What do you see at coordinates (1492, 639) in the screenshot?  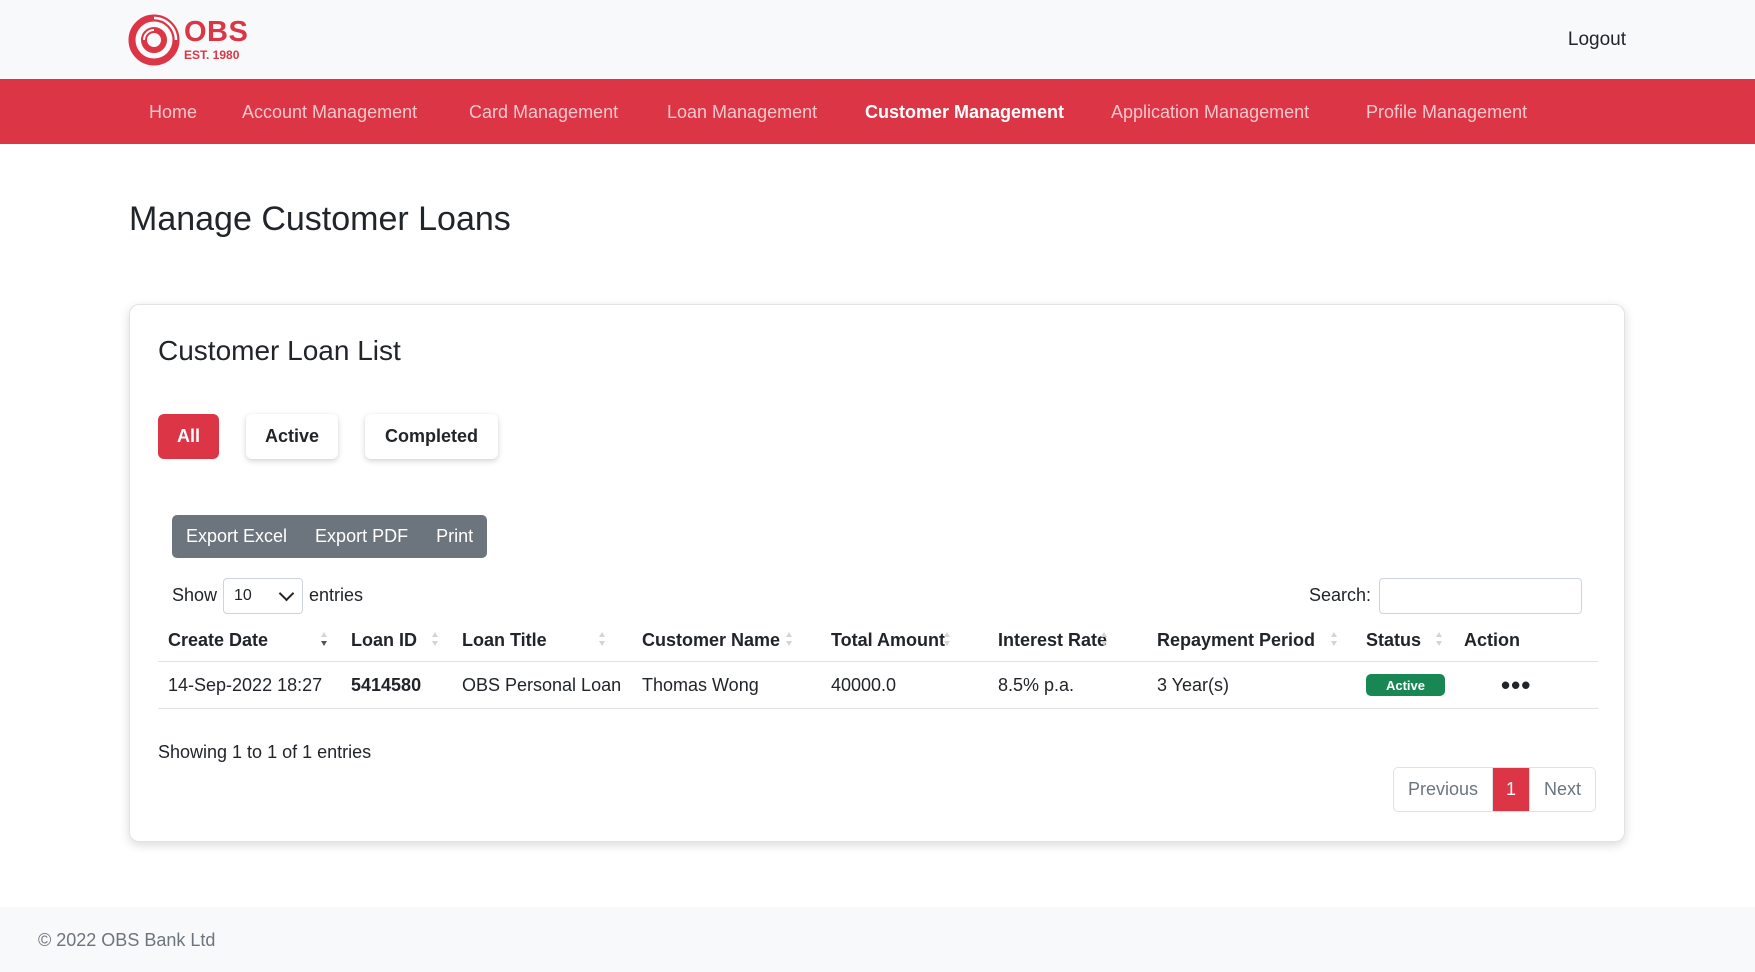 I see `column-header-action: Action` at bounding box center [1492, 639].